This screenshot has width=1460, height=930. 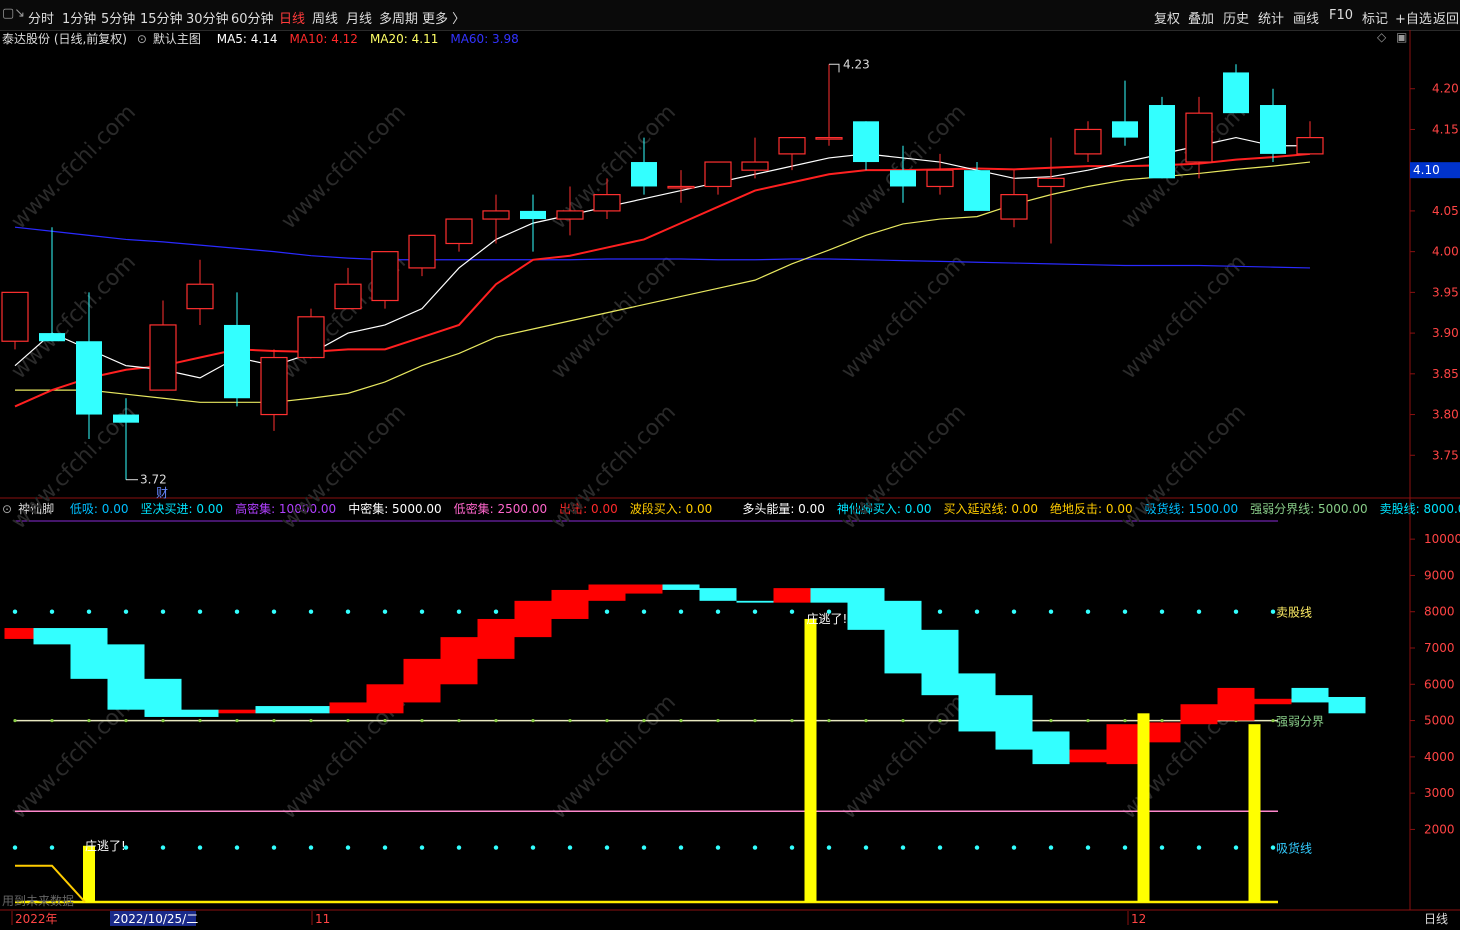 What do you see at coordinates (1445, 455) in the screenshot?
I see `y-tick-label: 3.75` at bounding box center [1445, 455].